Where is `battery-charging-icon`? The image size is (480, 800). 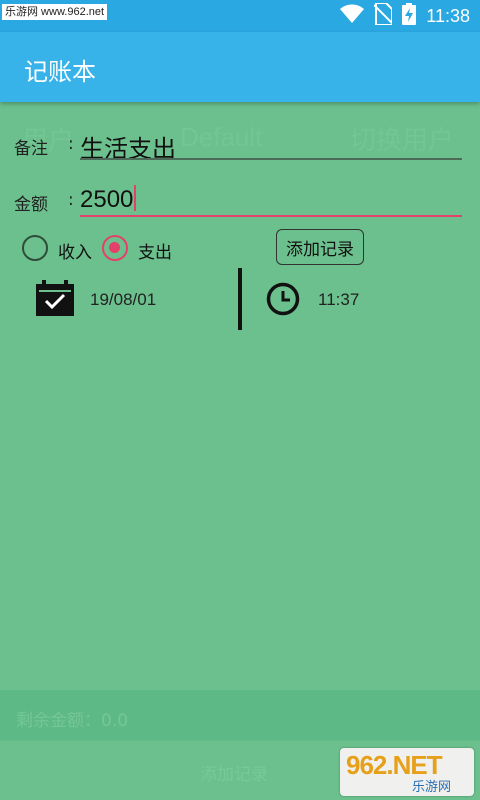 battery-charging-icon is located at coordinates (409, 16).